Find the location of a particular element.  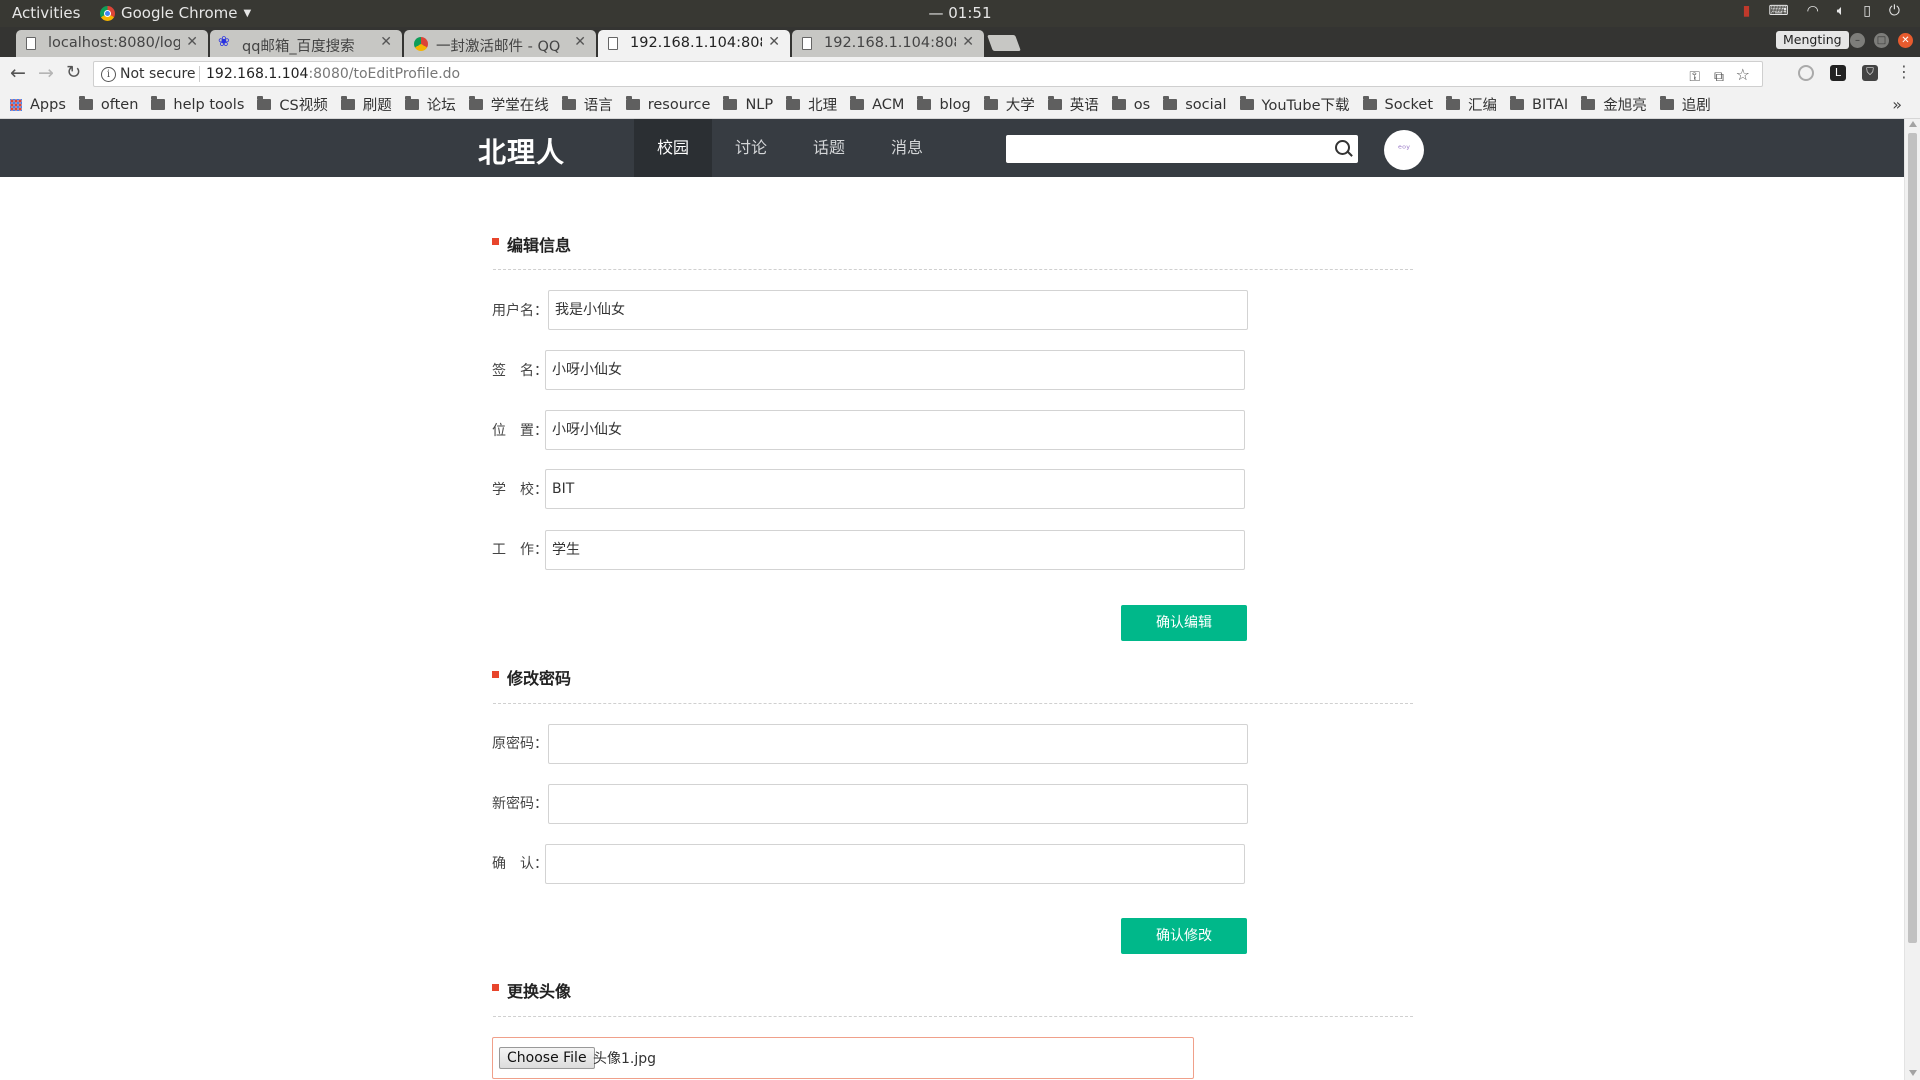

confirm-password-field is located at coordinates (895, 864).